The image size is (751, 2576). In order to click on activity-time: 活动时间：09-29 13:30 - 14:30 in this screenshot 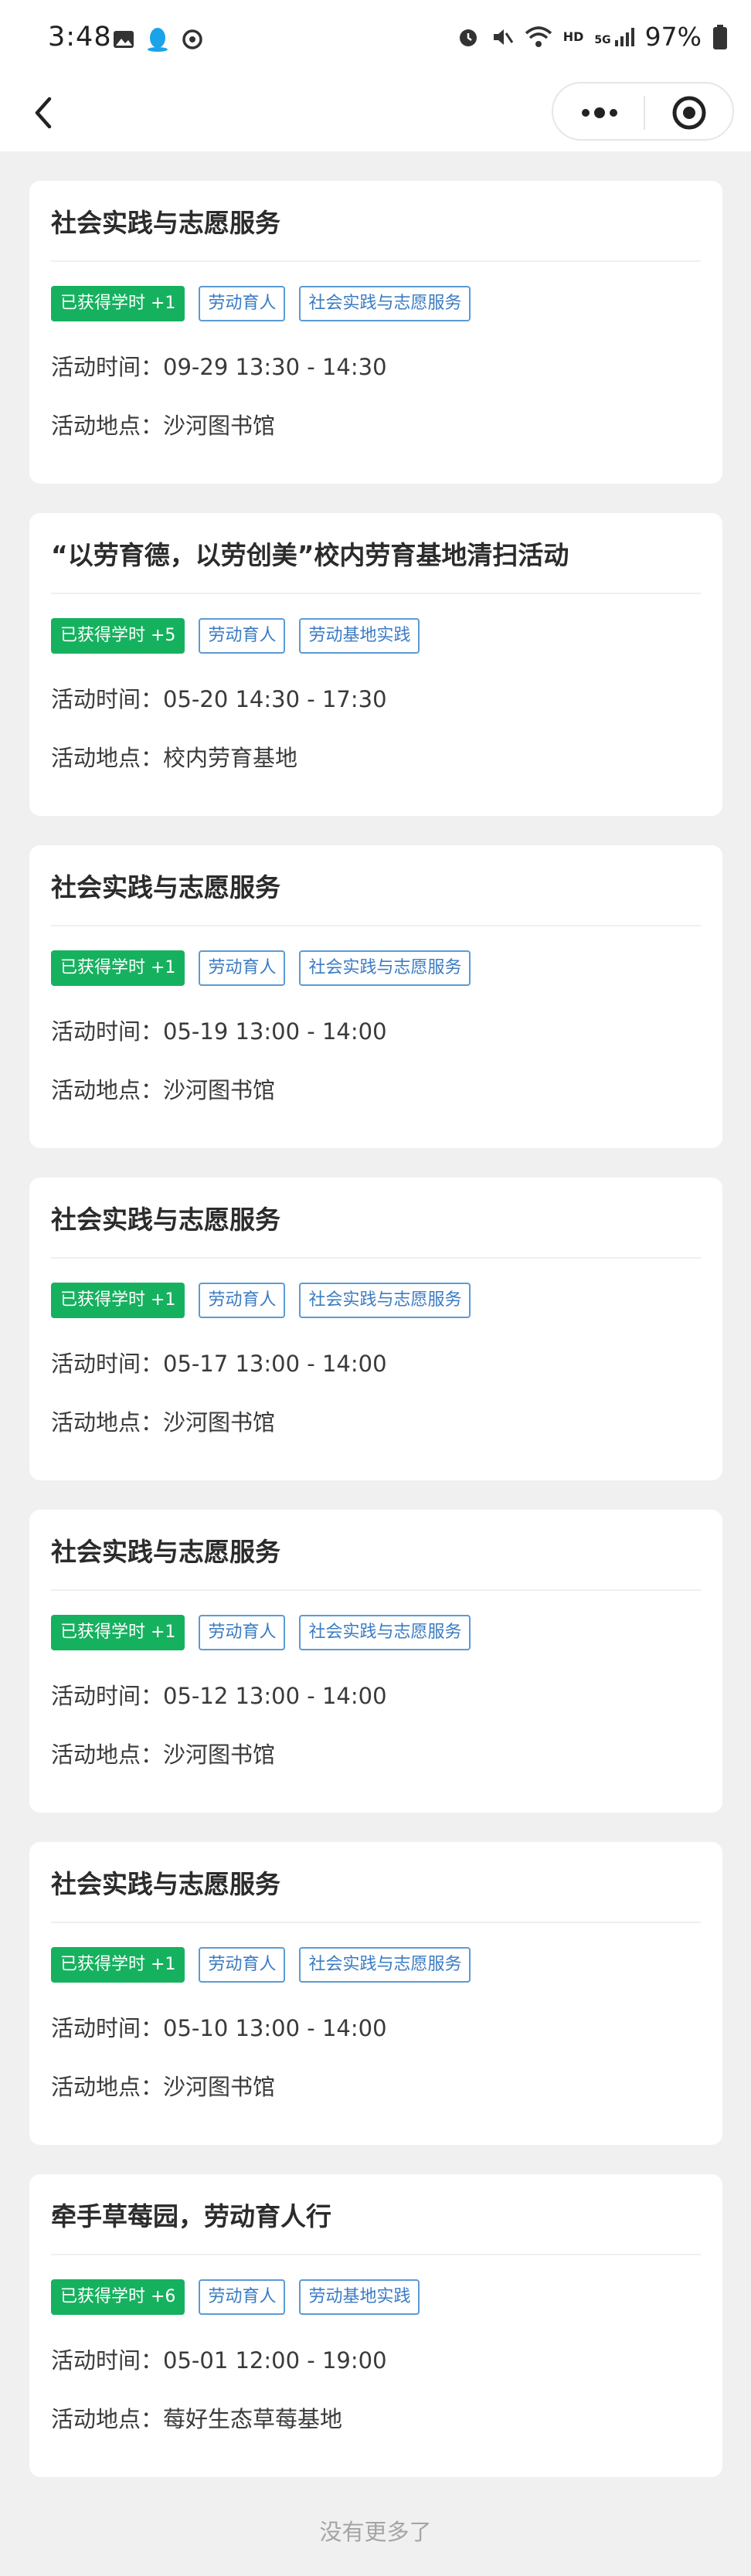, I will do `click(219, 367)`.